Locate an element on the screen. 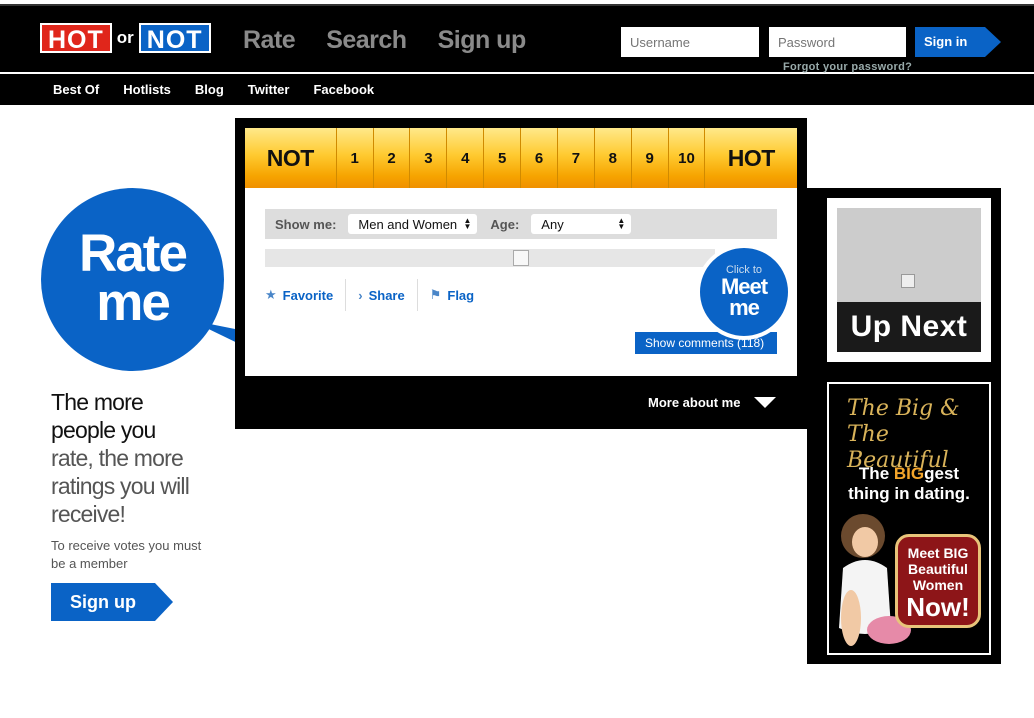  username-input is located at coordinates (690, 42).